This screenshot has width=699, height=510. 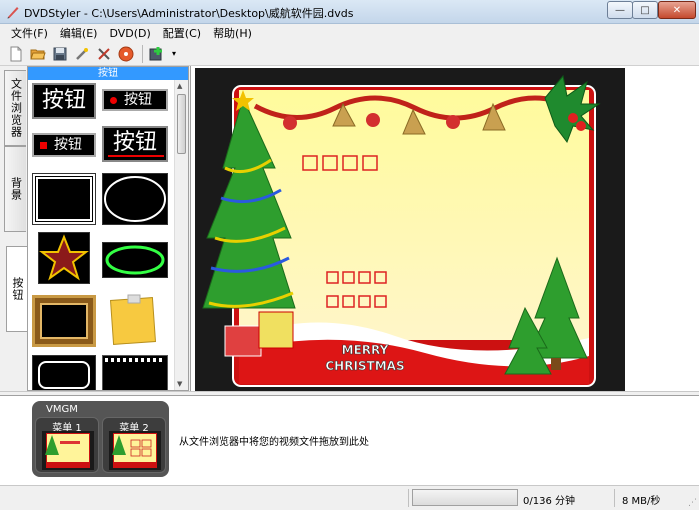 What do you see at coordinates (692, 503) in the screenshot?
I see `resize-grip-icon: ⋰` at bounding box center [692, 503].